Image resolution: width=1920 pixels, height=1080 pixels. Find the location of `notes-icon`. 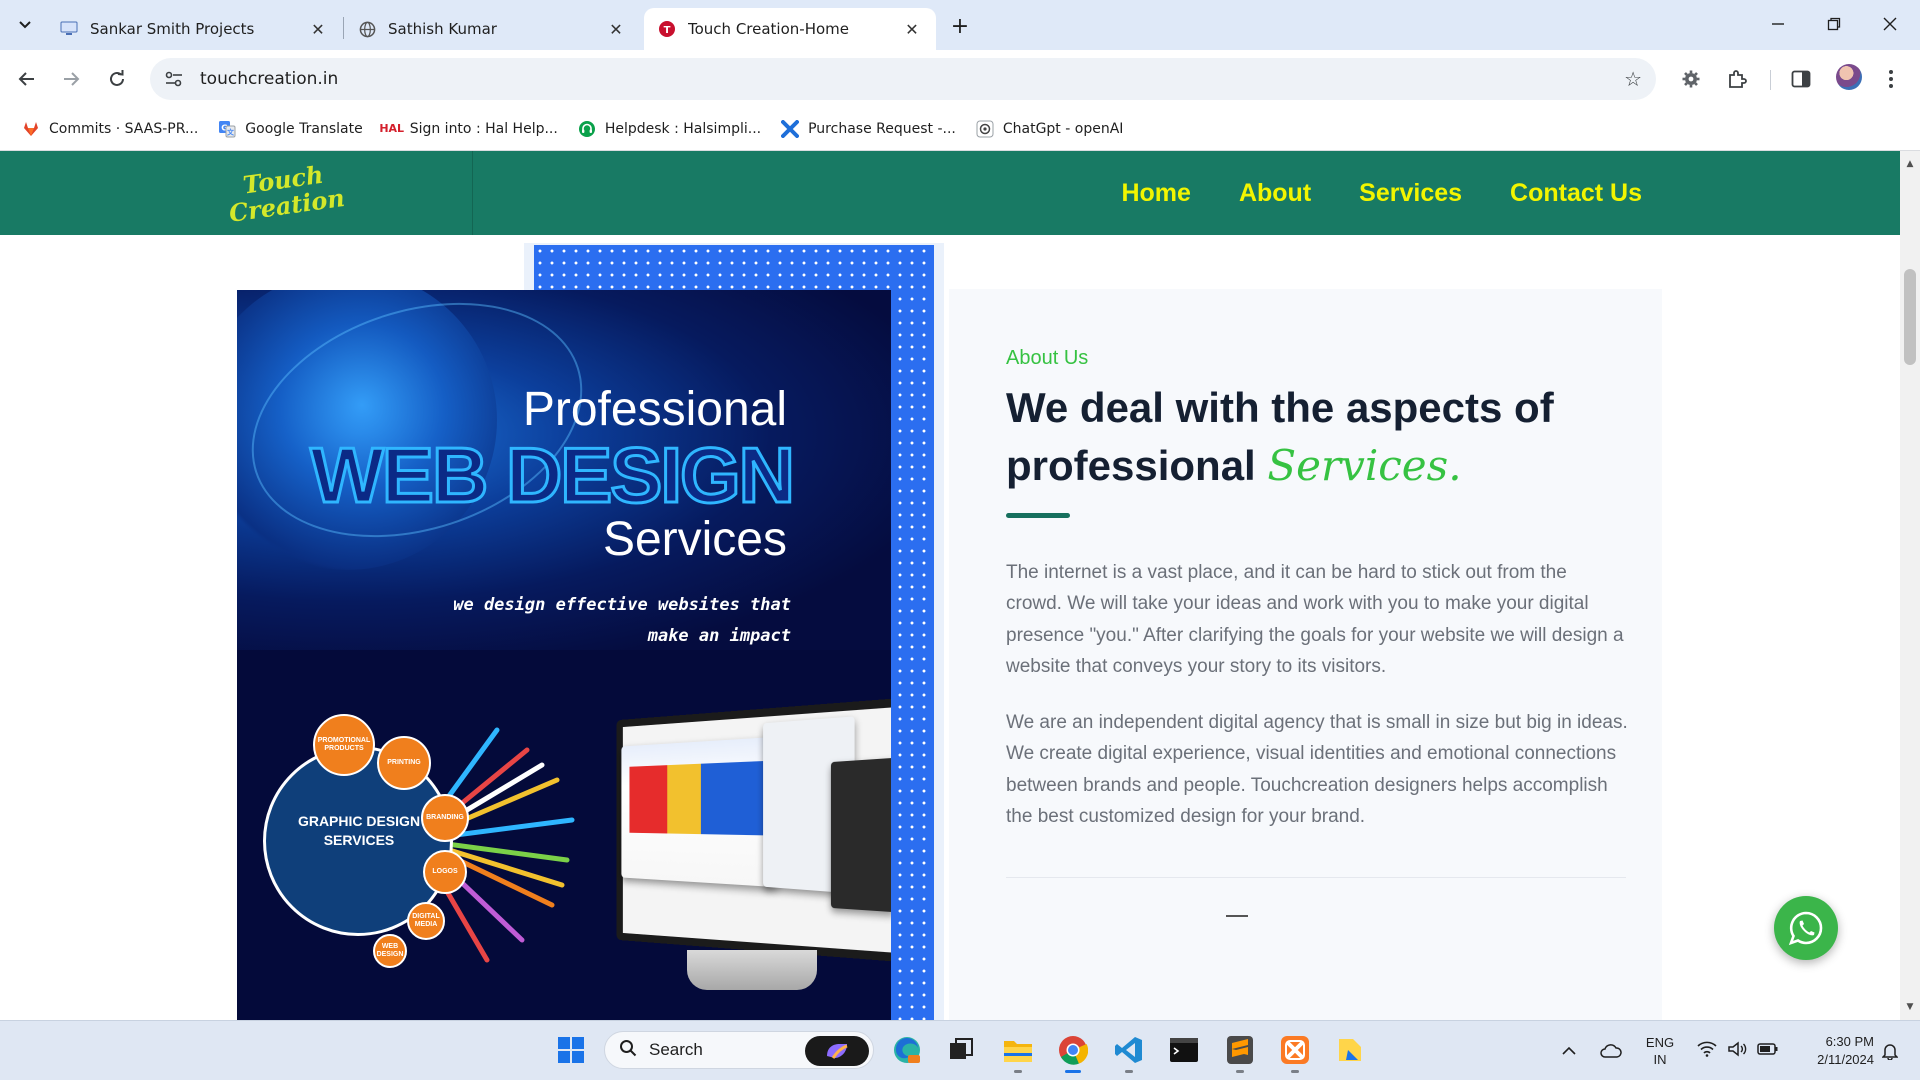

notes-icon is located at coordinates (1350, 1050).